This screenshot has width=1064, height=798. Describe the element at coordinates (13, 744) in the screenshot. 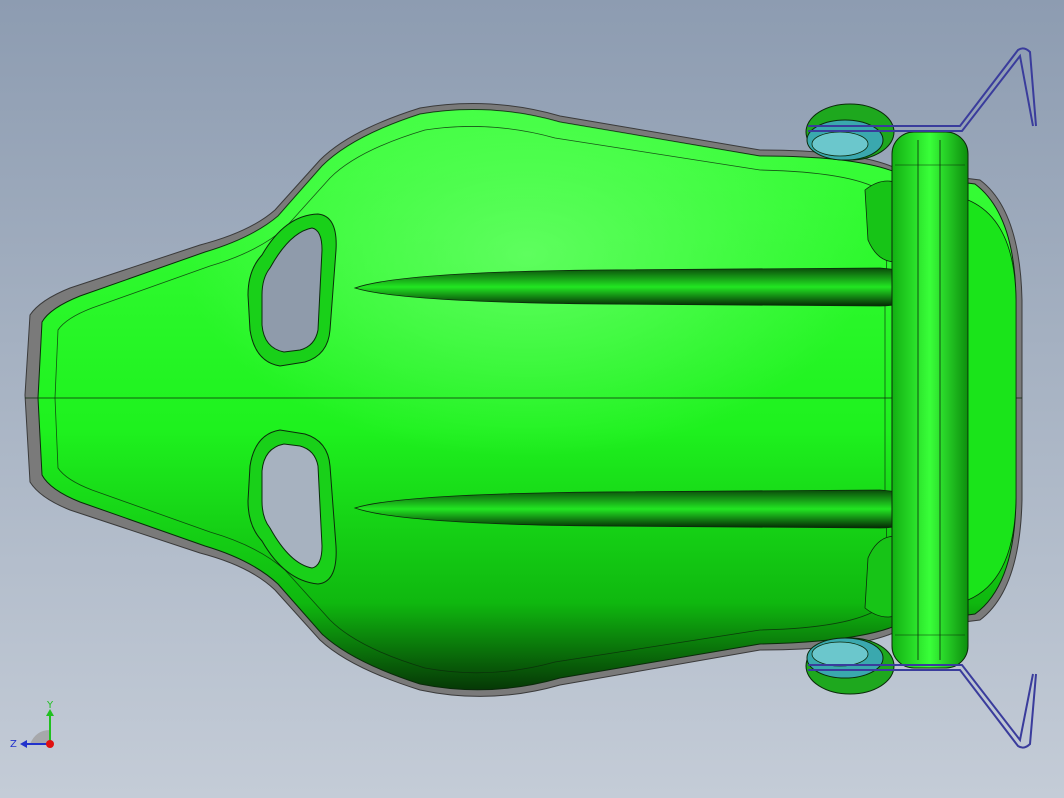

I see `z-axis-label: Z` at that location.